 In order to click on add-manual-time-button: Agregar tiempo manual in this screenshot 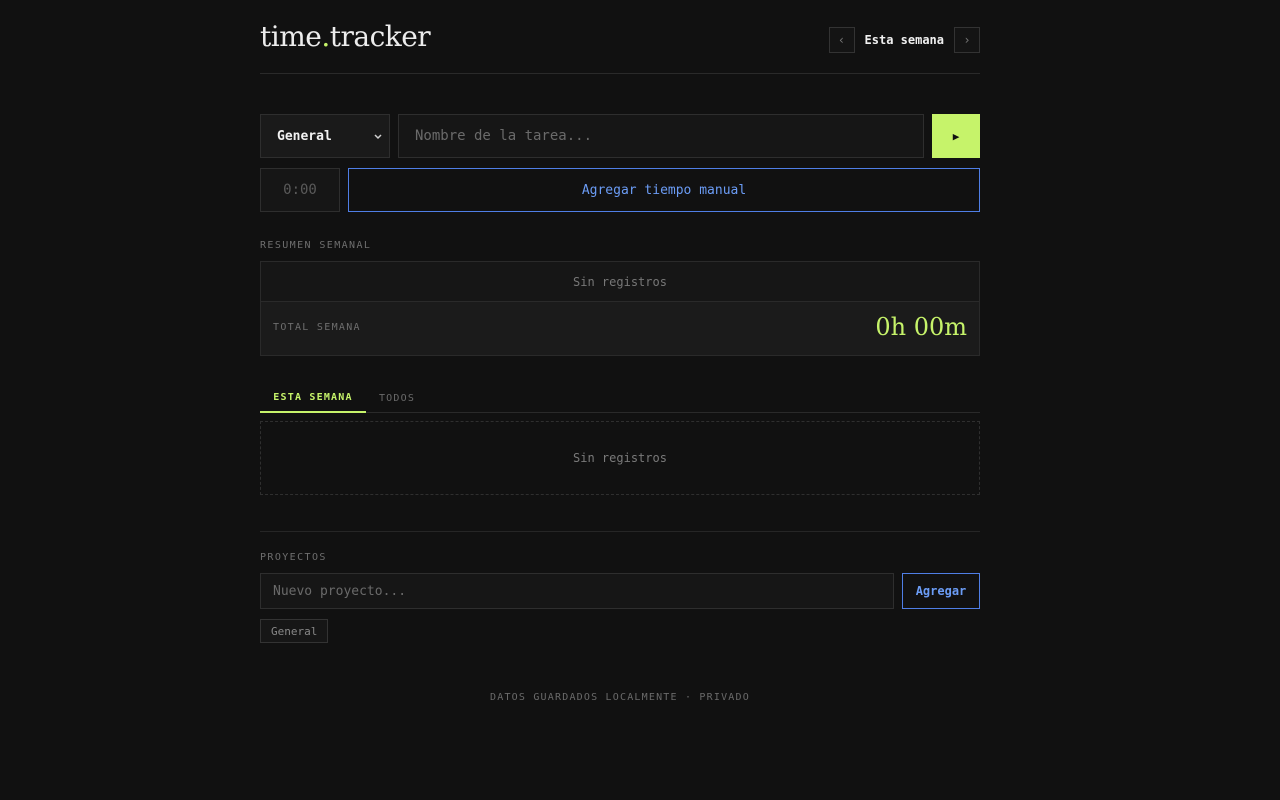, I will do `click(664, 190)`.